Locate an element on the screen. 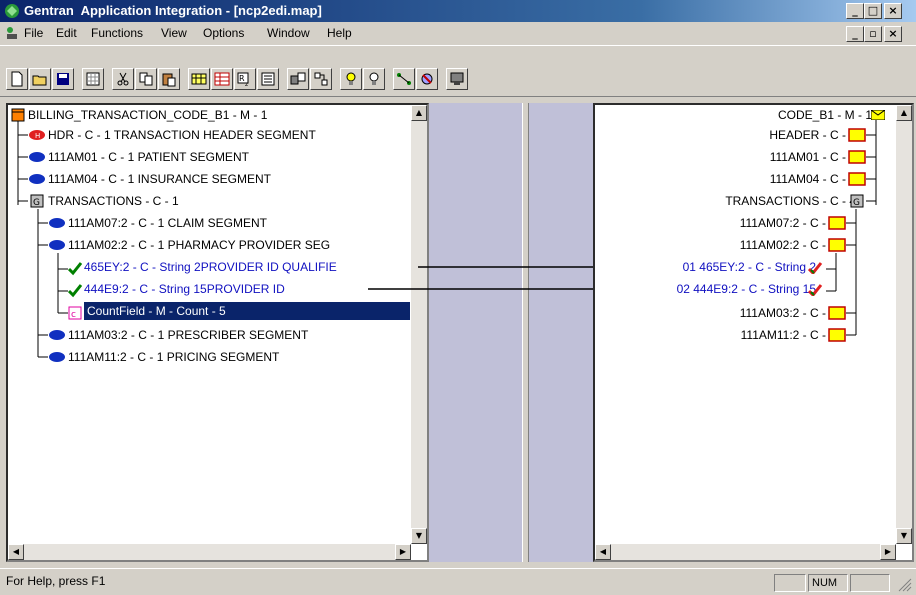 This screenshot has width=916, height=595. save-icon is located at coordinates (63, 79).